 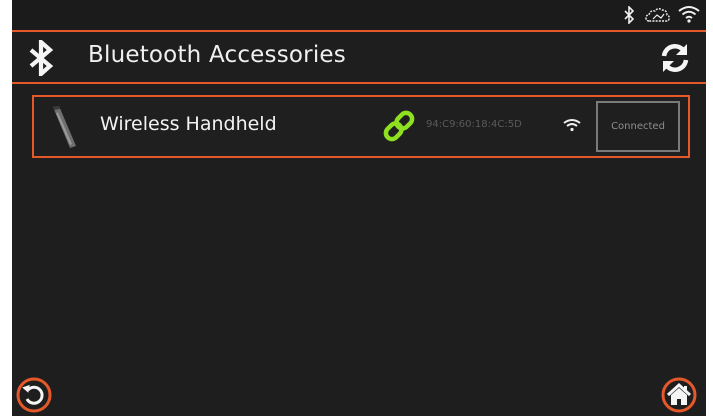 What do you see at coordinates (572, 125) in the screenshot?
I see `signal-icon` at bounding box center [572, 125].